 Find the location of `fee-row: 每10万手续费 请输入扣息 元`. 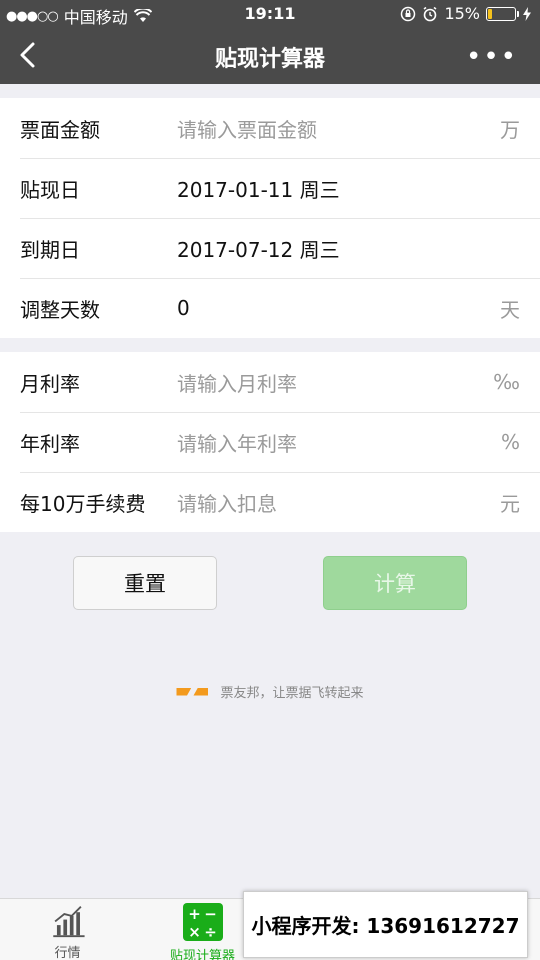

fee-row: 每10万手续费 请输入扣息 元 is located at coordinates (270, 502).